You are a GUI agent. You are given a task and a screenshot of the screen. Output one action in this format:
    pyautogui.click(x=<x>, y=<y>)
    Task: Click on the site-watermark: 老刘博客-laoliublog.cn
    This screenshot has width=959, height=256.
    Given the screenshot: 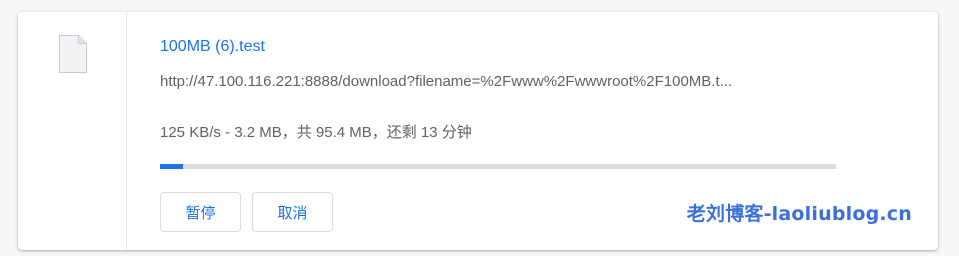 What is the action you would take?
    pyautogui.click(x=799, y=214)
    